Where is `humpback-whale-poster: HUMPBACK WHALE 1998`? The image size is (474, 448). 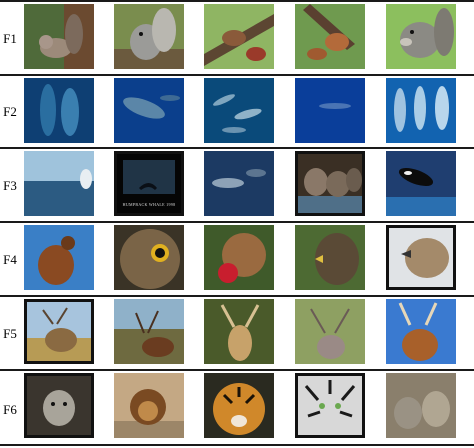
humpback-whale-poster: HUMPBACK WHALE 1998 is located at coordinates (149, 183).